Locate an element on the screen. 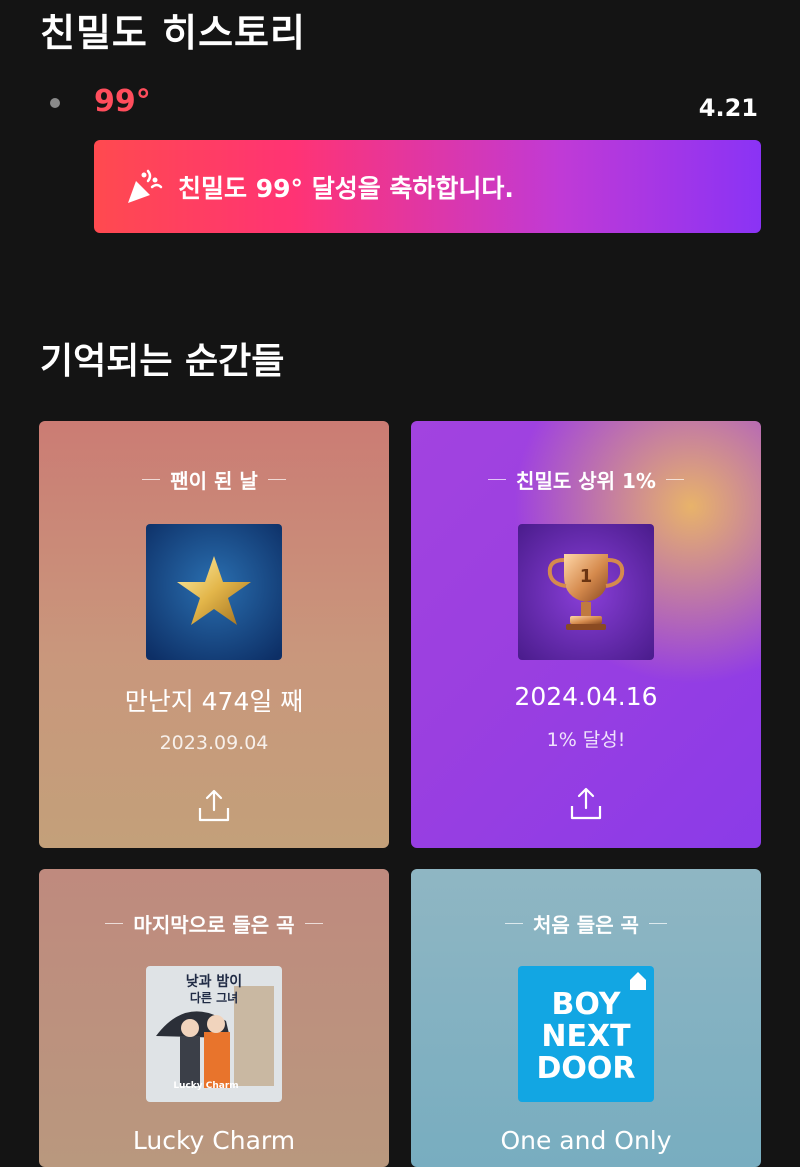 This screenshot has height=1167, width=800. card-label: 마지막으로 들은 곡 is located at coordinates (214, 925).